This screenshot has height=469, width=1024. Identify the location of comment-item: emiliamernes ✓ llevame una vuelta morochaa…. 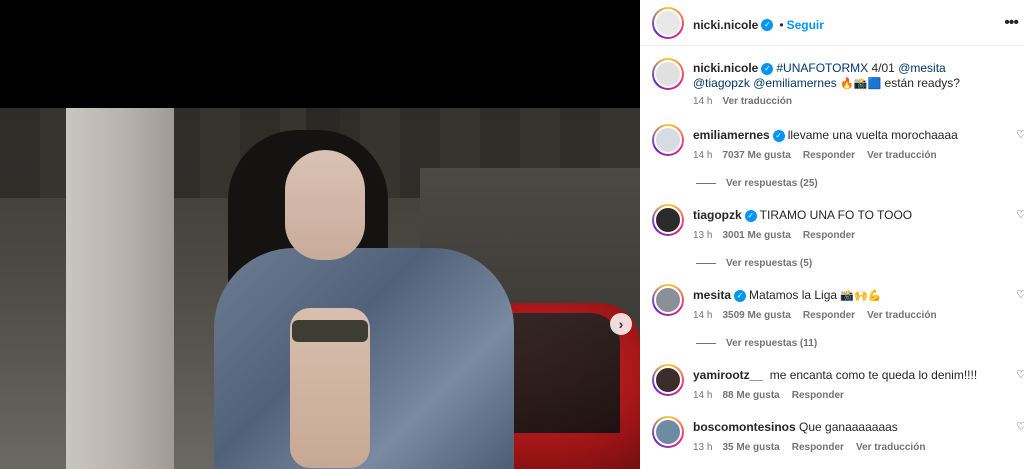
(832, 159).